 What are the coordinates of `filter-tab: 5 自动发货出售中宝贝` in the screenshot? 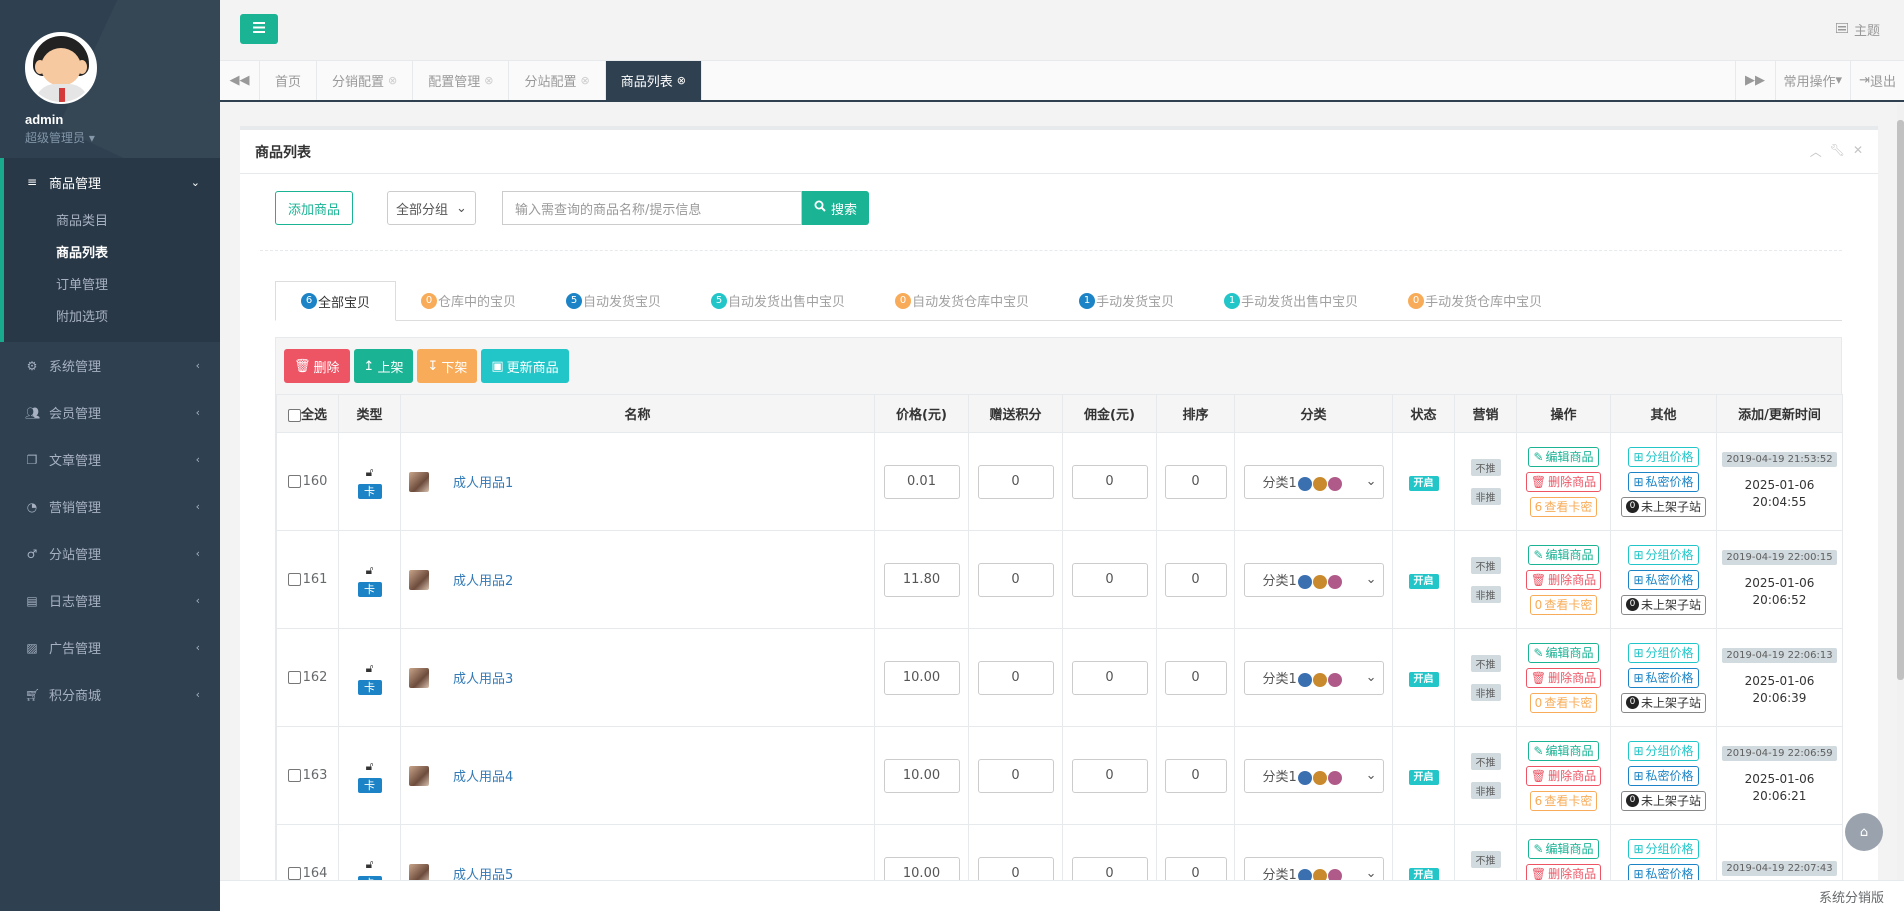 It's located at (778, 300).